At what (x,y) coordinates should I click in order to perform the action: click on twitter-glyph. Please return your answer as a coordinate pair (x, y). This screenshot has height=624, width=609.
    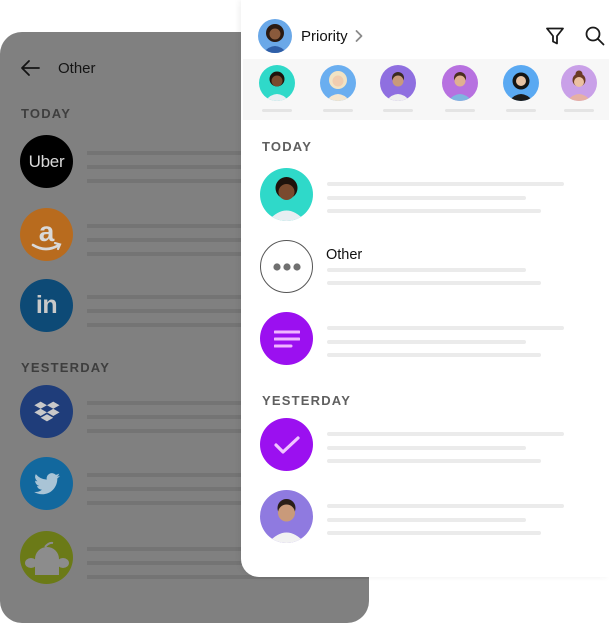
    Looking at the image, I should click on (46, 483).